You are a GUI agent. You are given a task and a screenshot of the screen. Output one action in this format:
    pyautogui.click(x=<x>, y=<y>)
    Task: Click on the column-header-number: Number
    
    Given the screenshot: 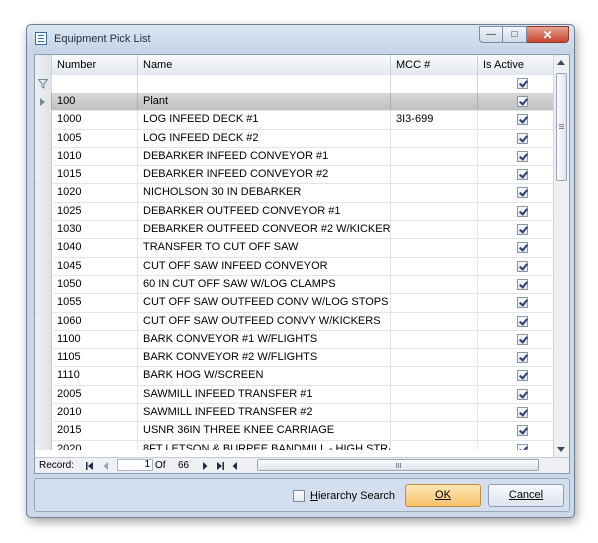 What is the action you would take?
    pyautogui.click(x=95, y=65)
    